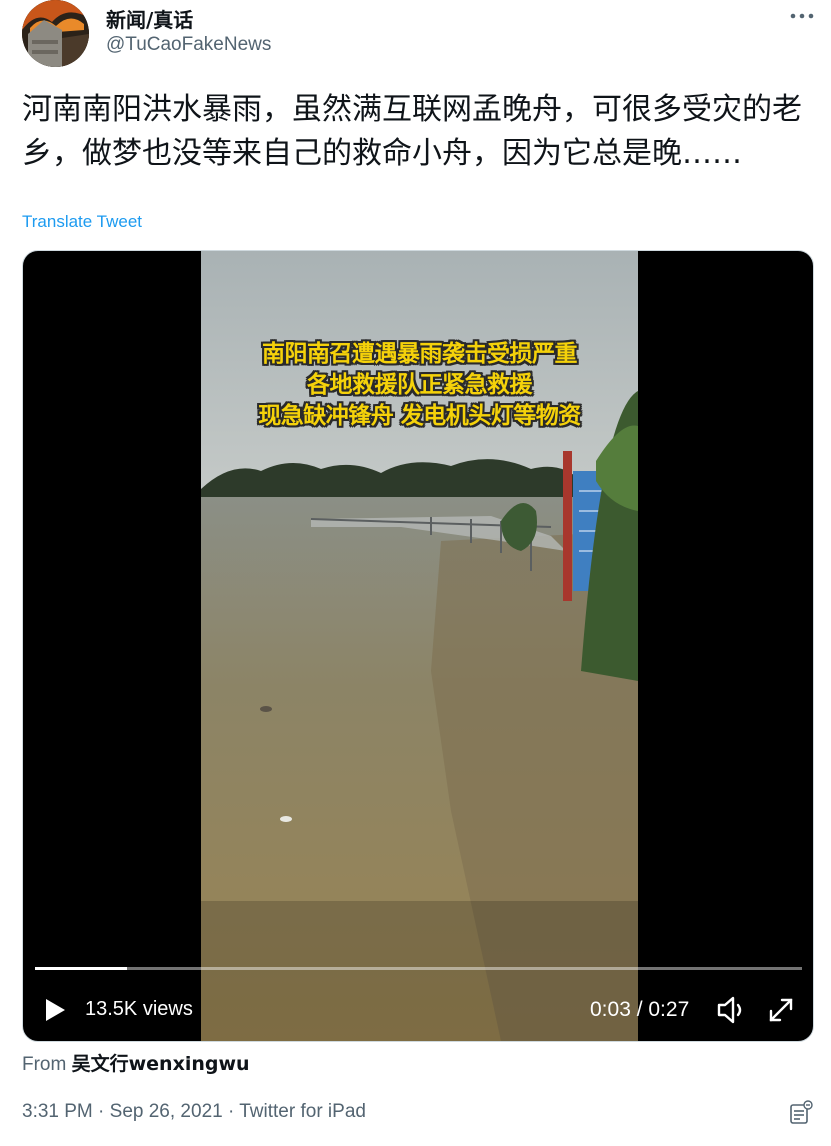 This screenshot has width=831, height=1146. I want to click on avatar, so click(55, 33).